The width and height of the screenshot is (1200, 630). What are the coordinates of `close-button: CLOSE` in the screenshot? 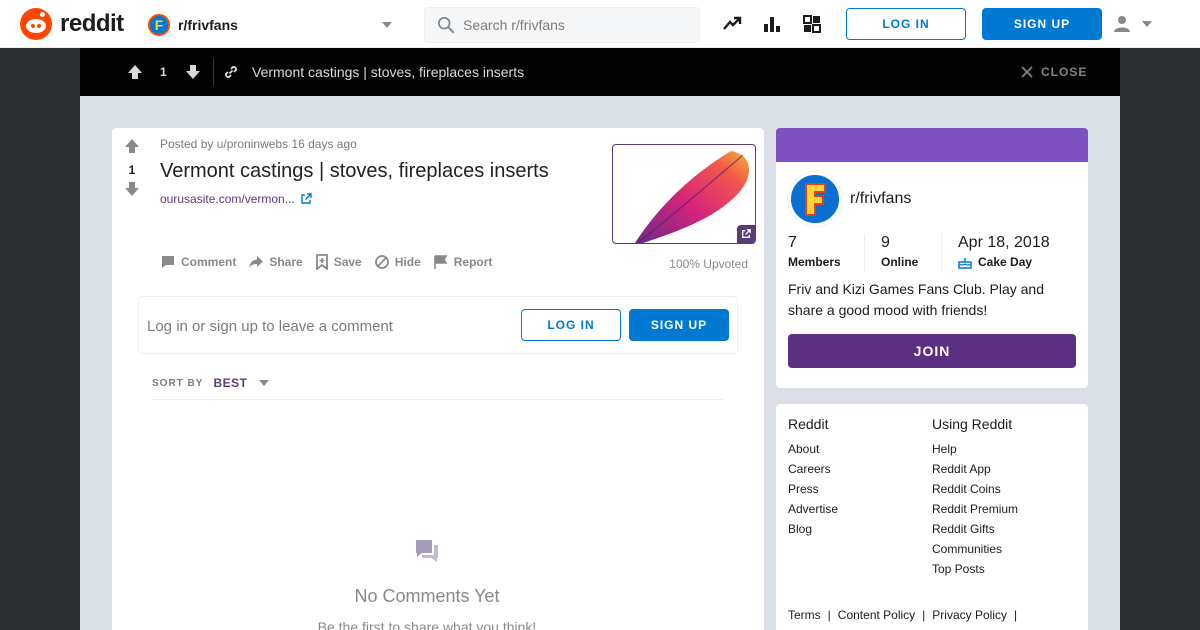 It's located at (1053, 72).